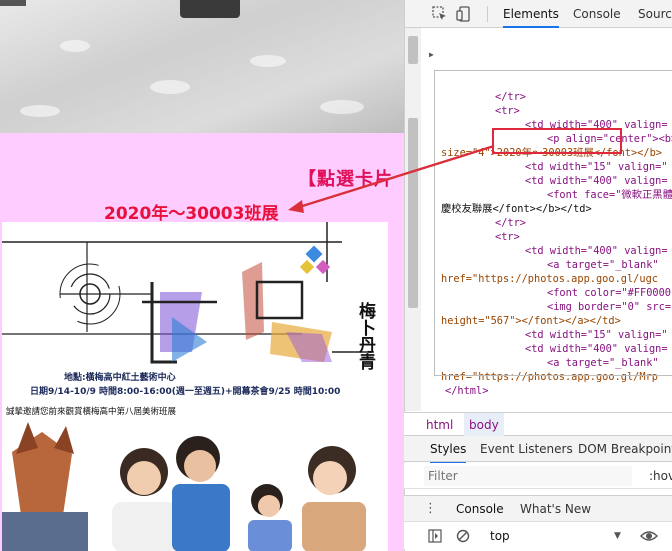 This screenshot has height=551, width=672. I want to click on toolbar-divider, so click(487, 14).